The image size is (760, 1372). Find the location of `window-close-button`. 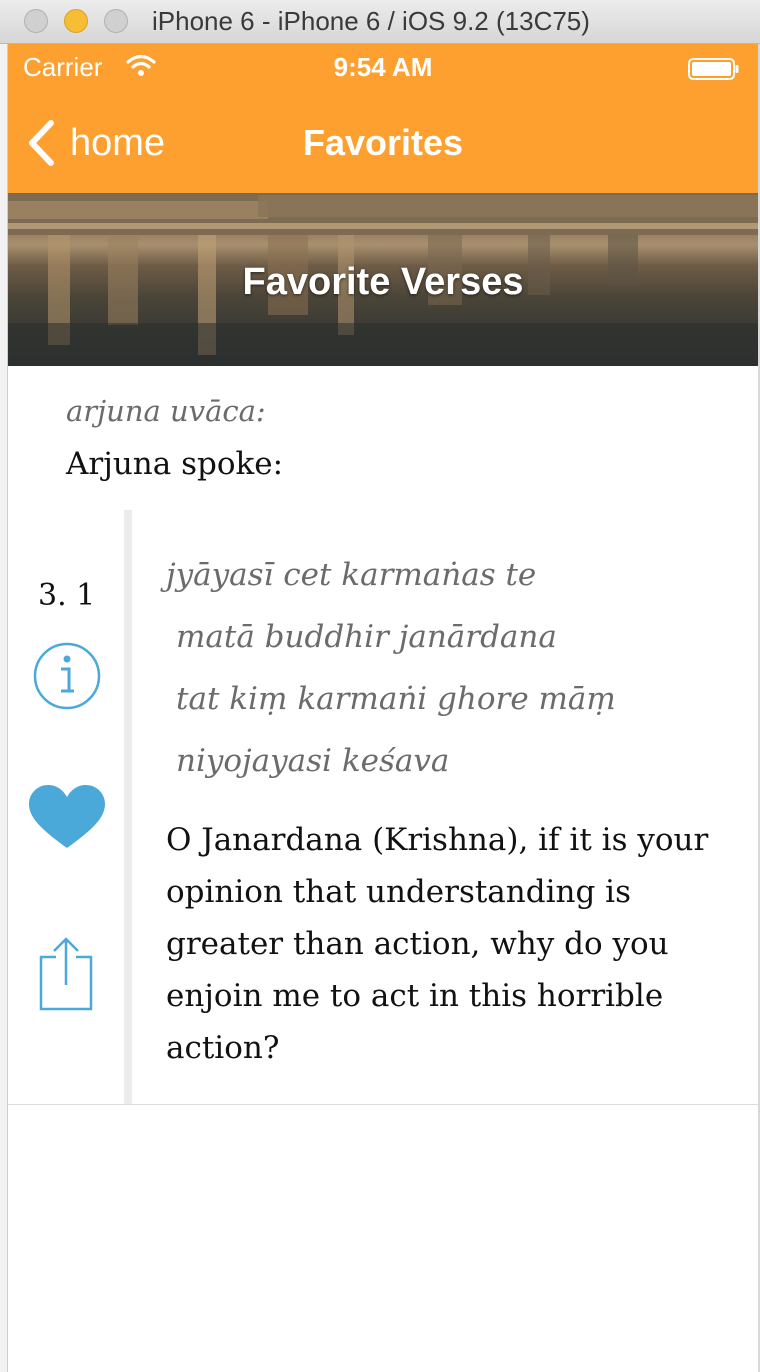

window-close-button is located at coordinates (36, 21).